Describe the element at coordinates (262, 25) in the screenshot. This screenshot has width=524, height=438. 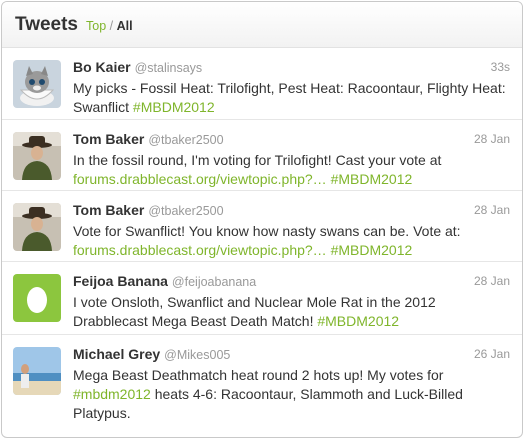
I see `tweets-header: Tweets Top / All` at that location.